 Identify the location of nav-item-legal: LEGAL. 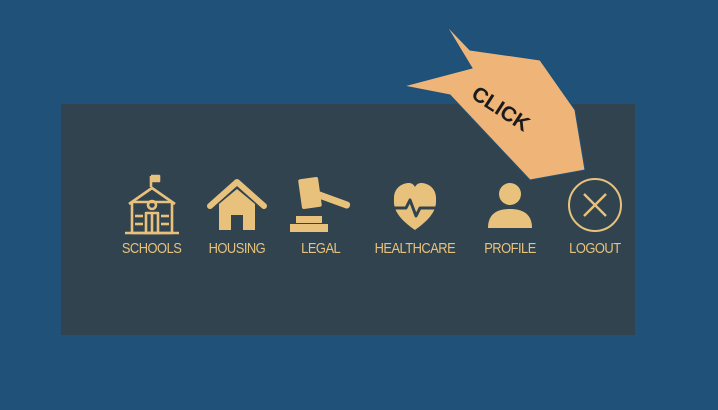
(321, 220).